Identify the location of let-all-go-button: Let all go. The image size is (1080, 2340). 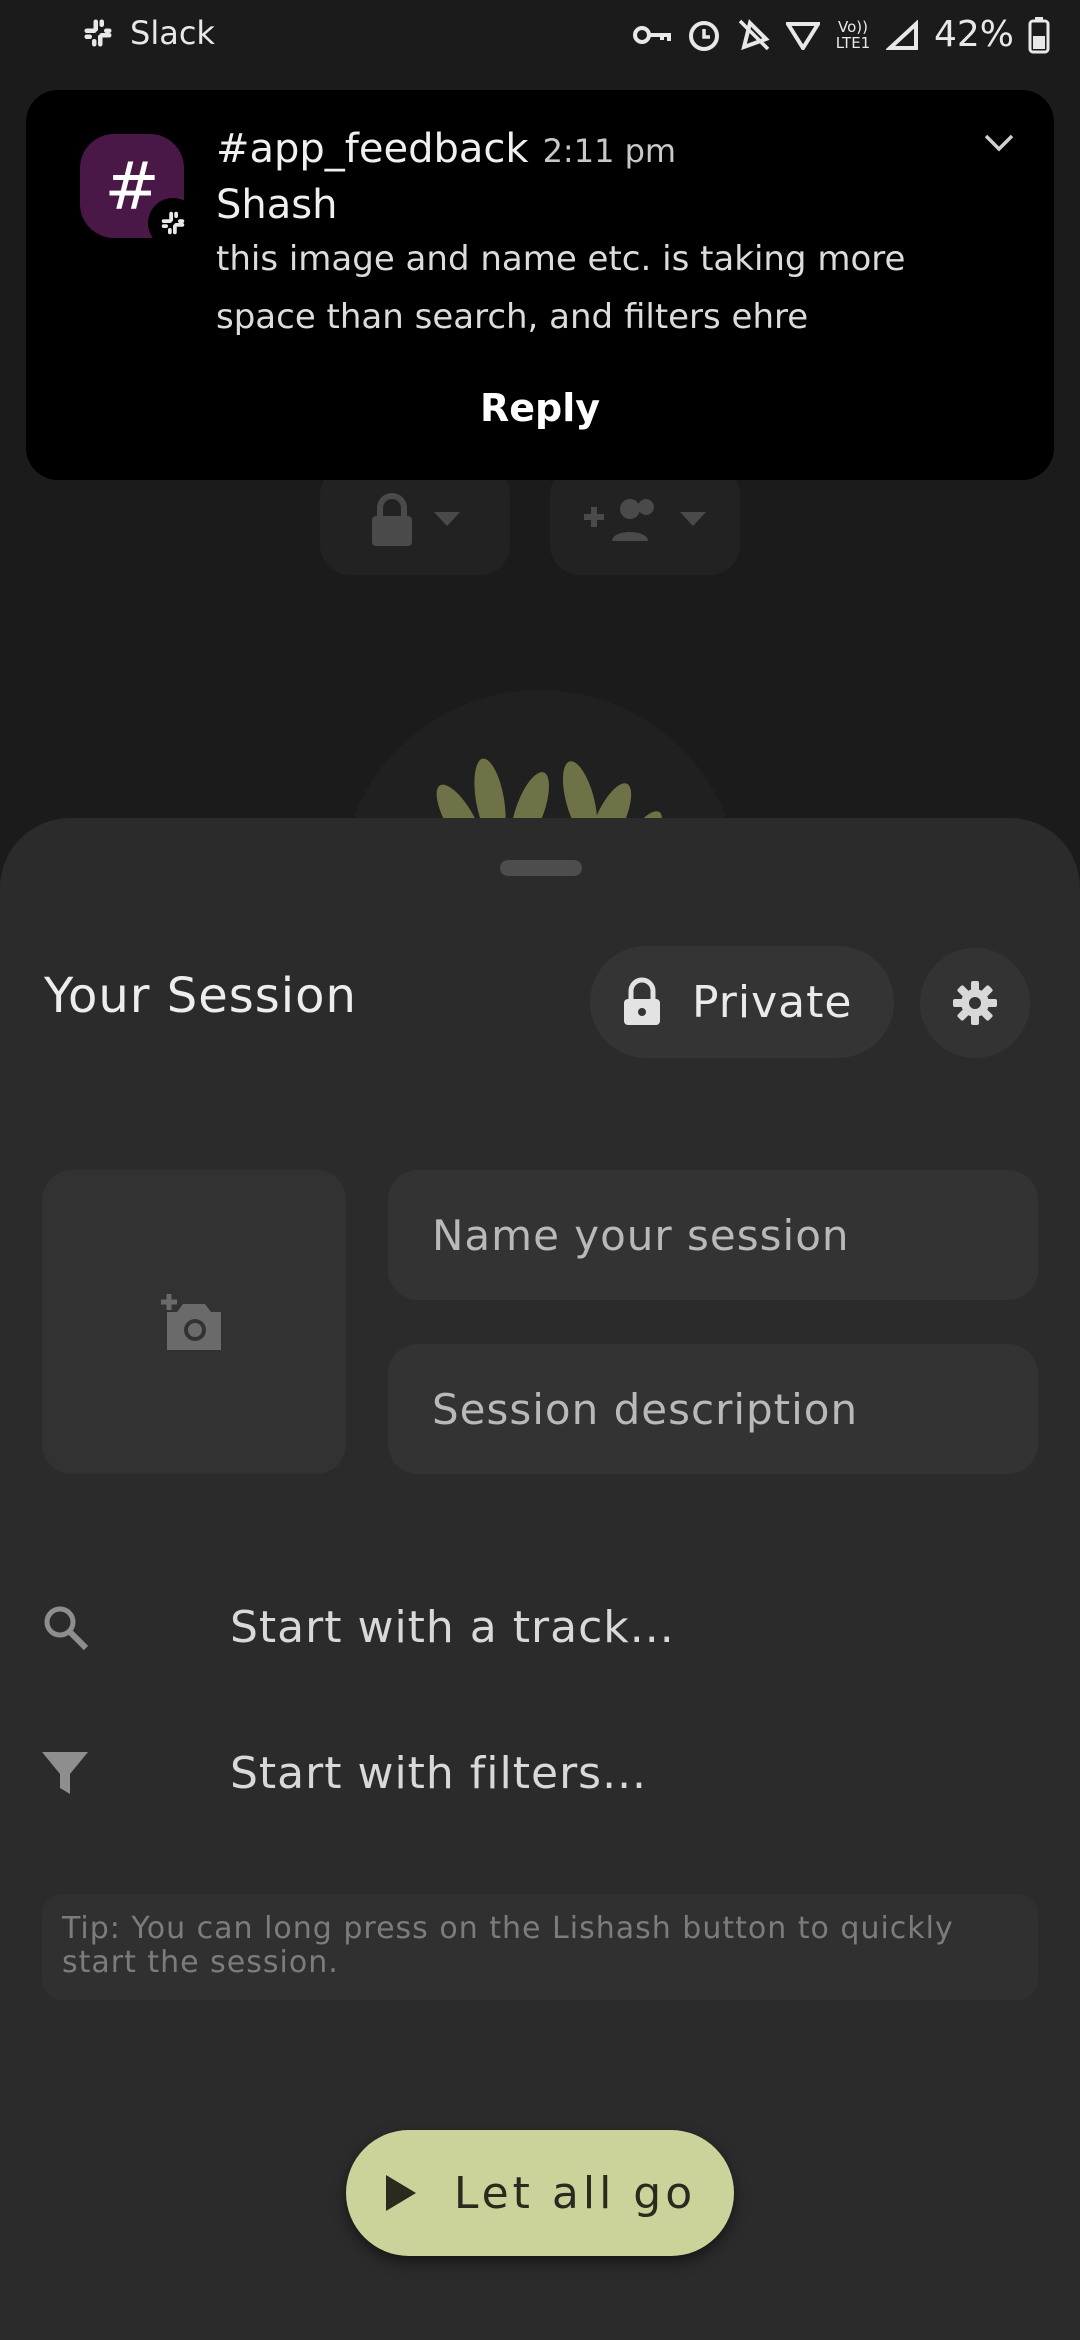
(540, 2193).